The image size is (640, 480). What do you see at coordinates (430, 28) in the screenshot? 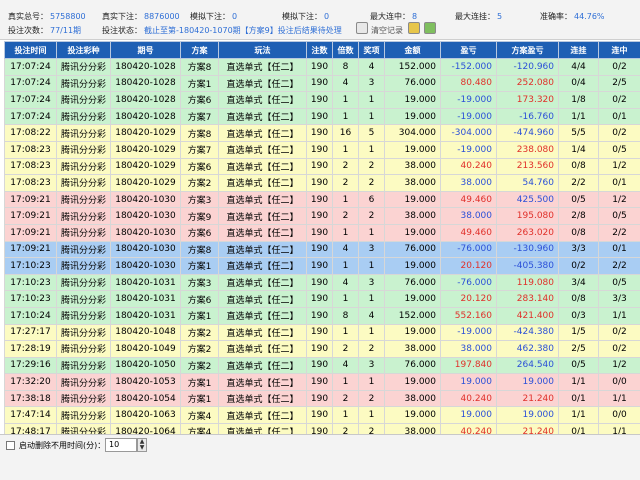
I see `refresh-icon` at bounding box center [430, 28].